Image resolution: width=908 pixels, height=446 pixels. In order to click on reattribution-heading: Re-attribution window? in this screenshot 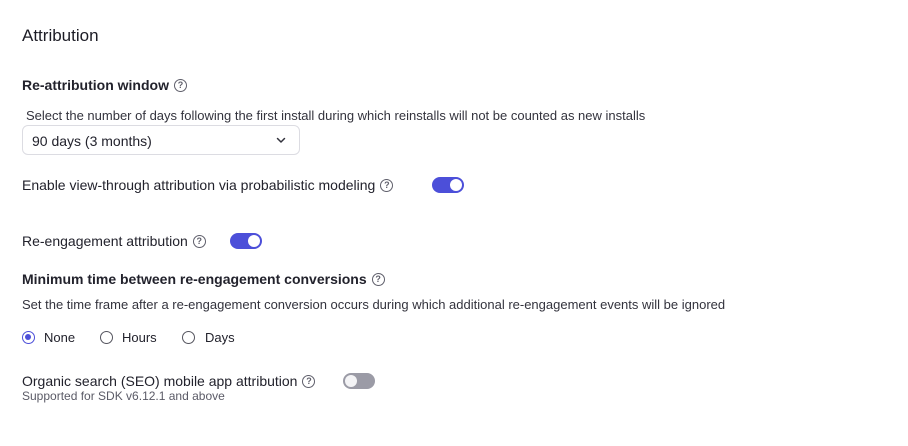, I will do `click(104, 85)`.